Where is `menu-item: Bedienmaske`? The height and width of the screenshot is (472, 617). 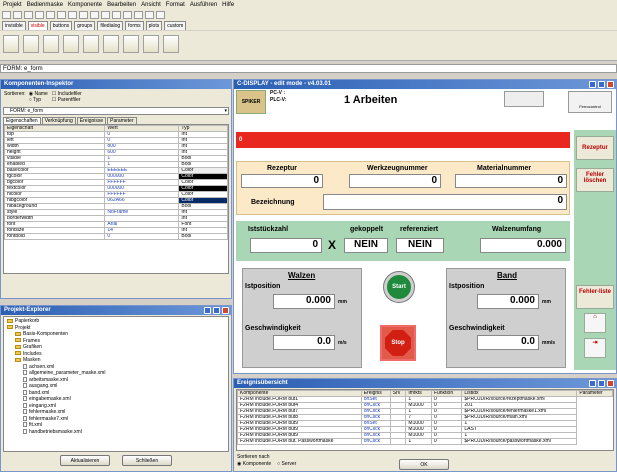 menu-item: Bedienmaske is located at coordinates (45, 5).